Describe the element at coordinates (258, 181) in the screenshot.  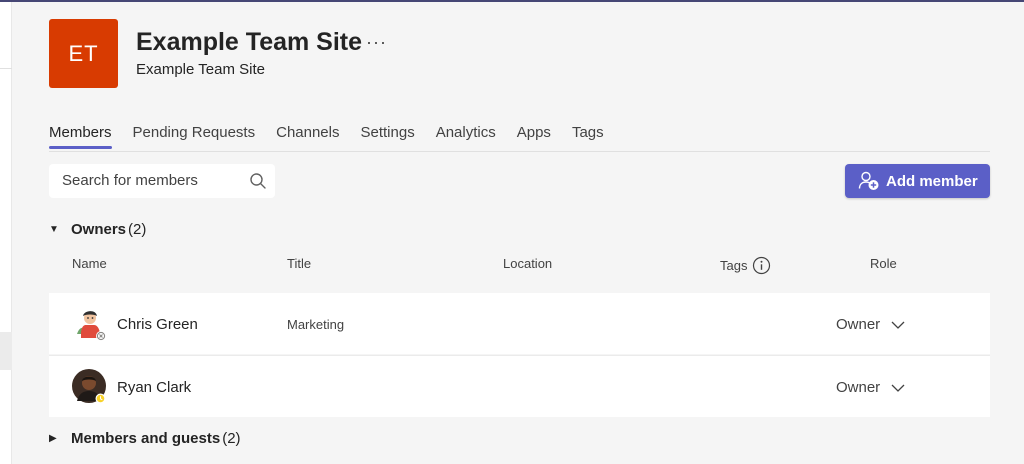
I see `search-icon` at that location.